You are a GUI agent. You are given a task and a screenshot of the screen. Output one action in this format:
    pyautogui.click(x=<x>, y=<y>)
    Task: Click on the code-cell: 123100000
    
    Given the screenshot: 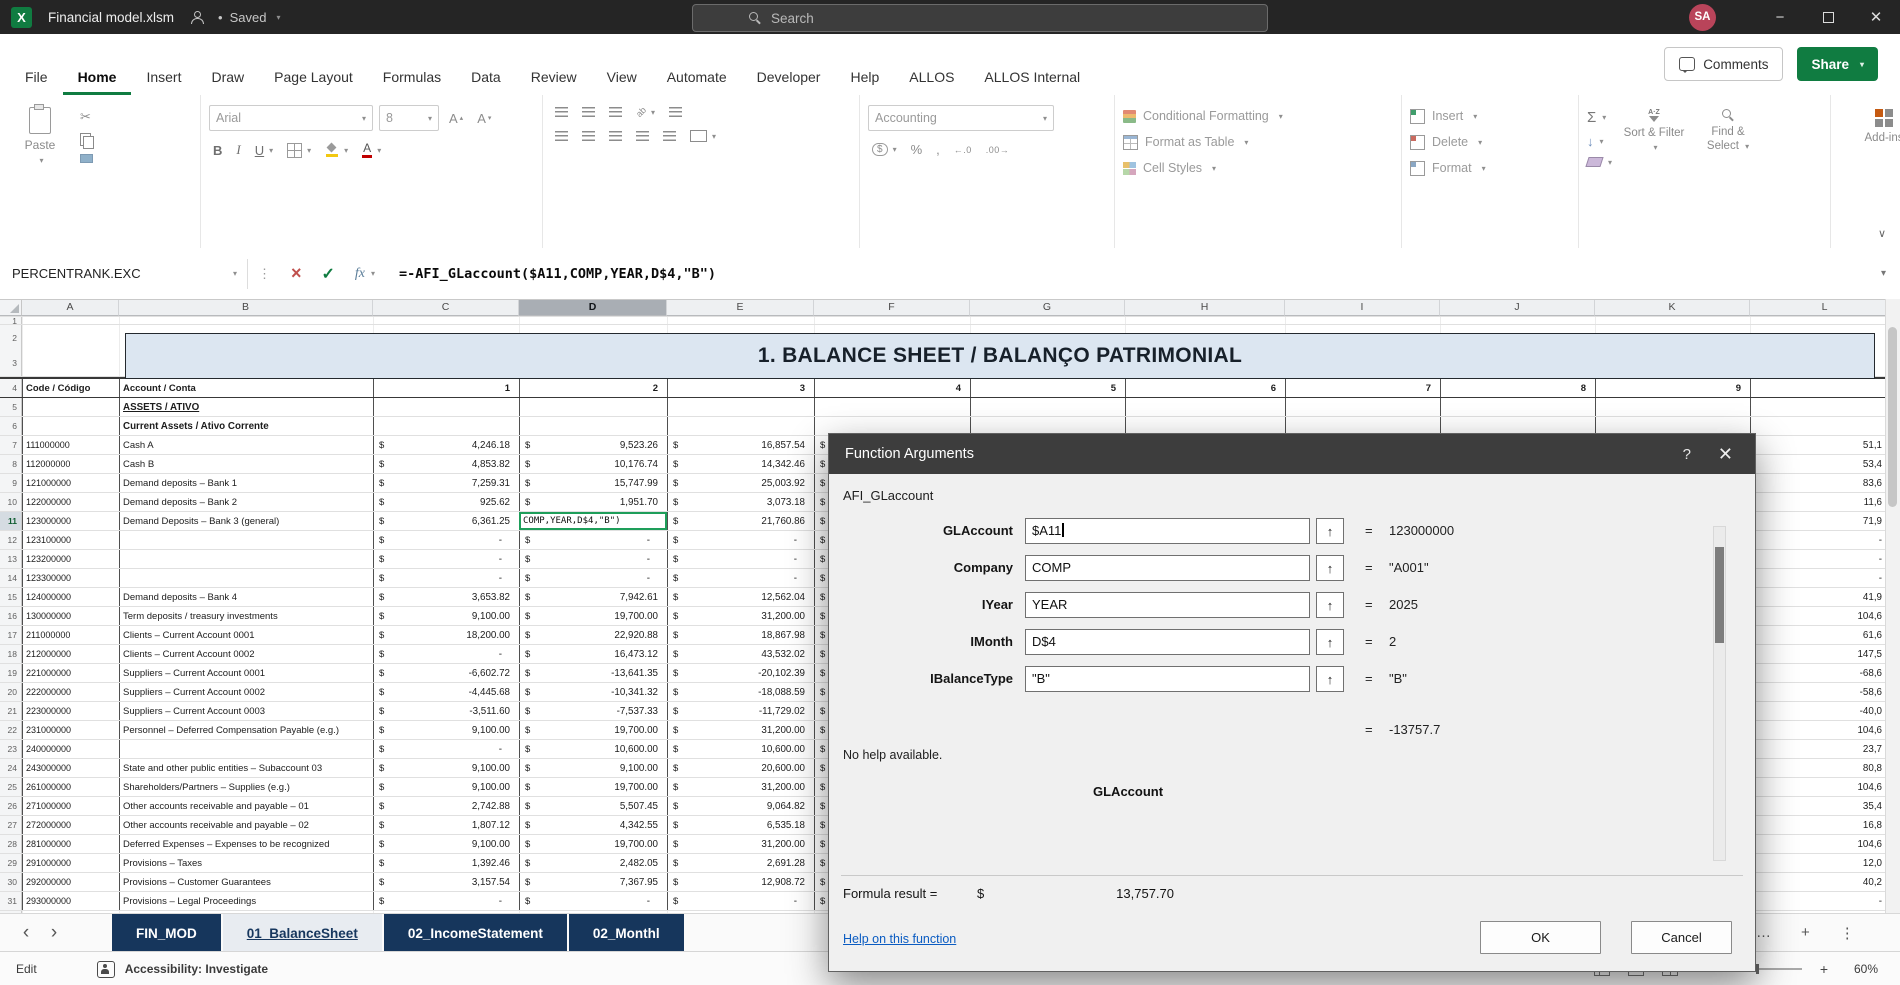 What is the action you would take?
    pyautogui.click(x=70, y=540)
    